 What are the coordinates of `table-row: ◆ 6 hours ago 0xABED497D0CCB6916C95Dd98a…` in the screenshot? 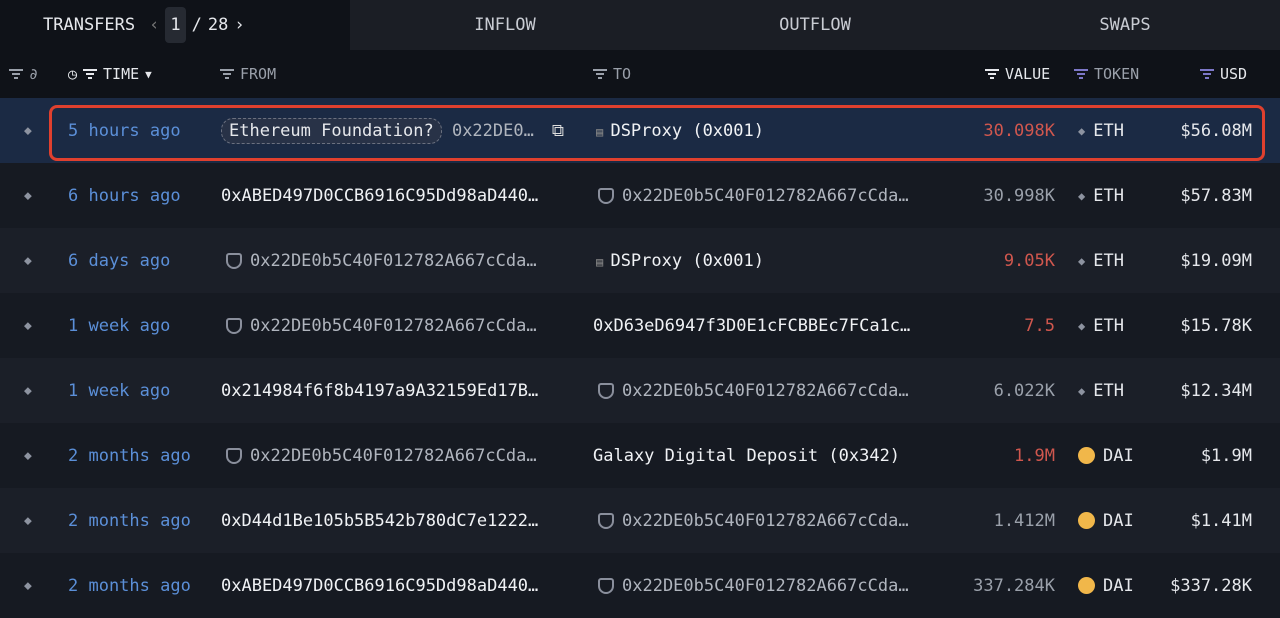 It's located at (640, 195).